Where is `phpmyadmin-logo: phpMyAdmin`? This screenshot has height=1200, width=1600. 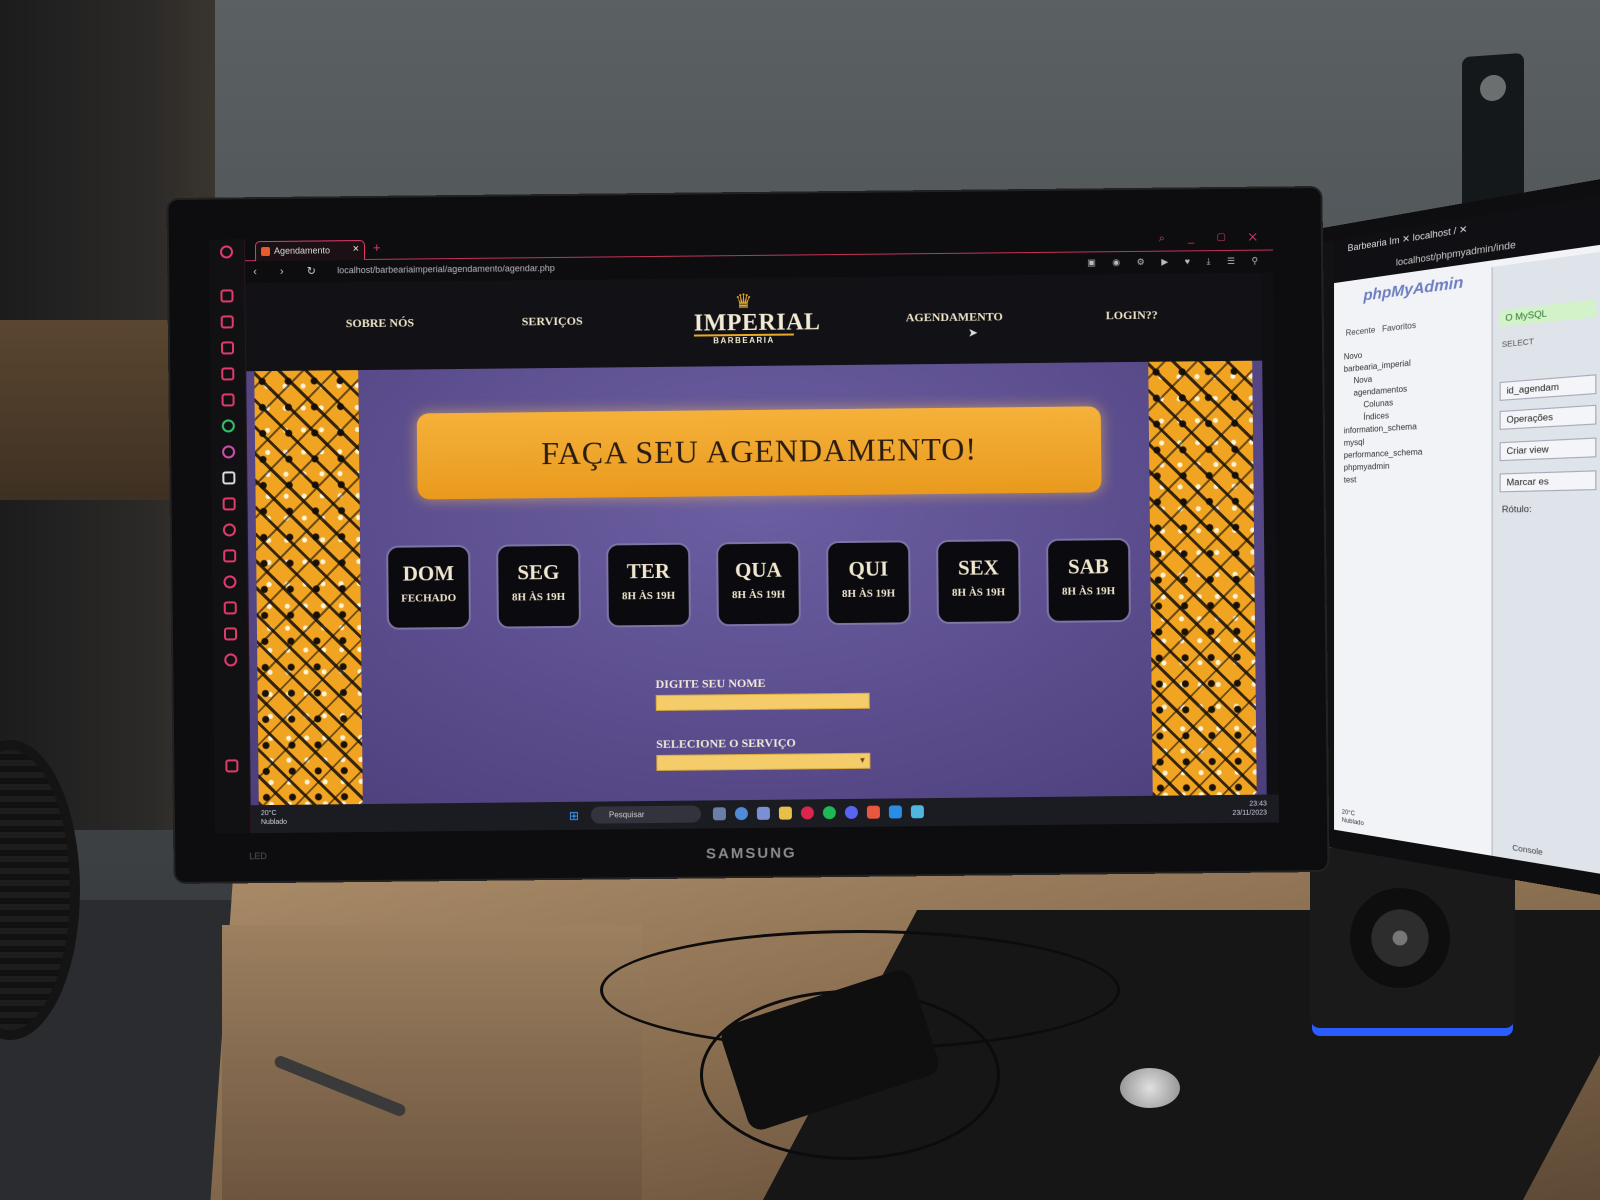 phpmyadmin-logo: phpMyAdmin is located at coordinates (1413, 289).